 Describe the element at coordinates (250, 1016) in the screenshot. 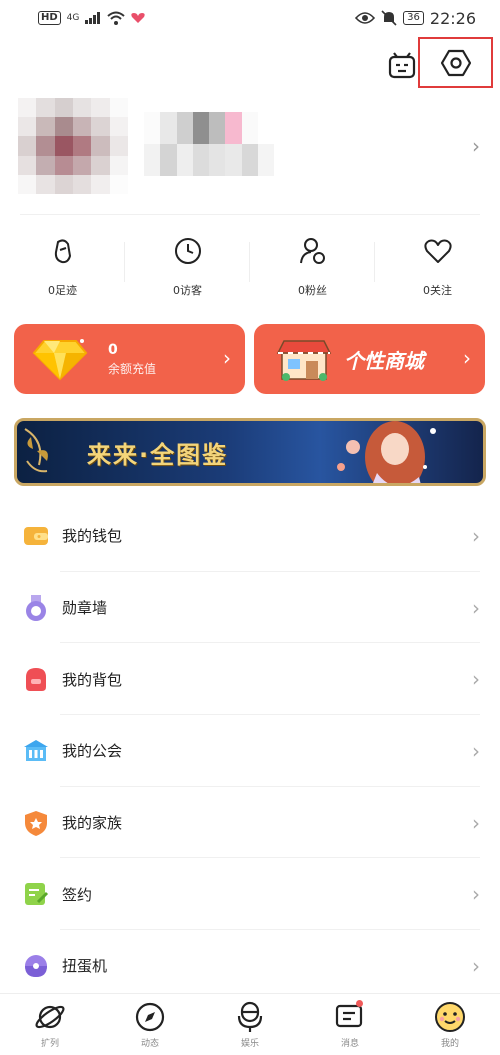

I see `microphone-icon` at that location.